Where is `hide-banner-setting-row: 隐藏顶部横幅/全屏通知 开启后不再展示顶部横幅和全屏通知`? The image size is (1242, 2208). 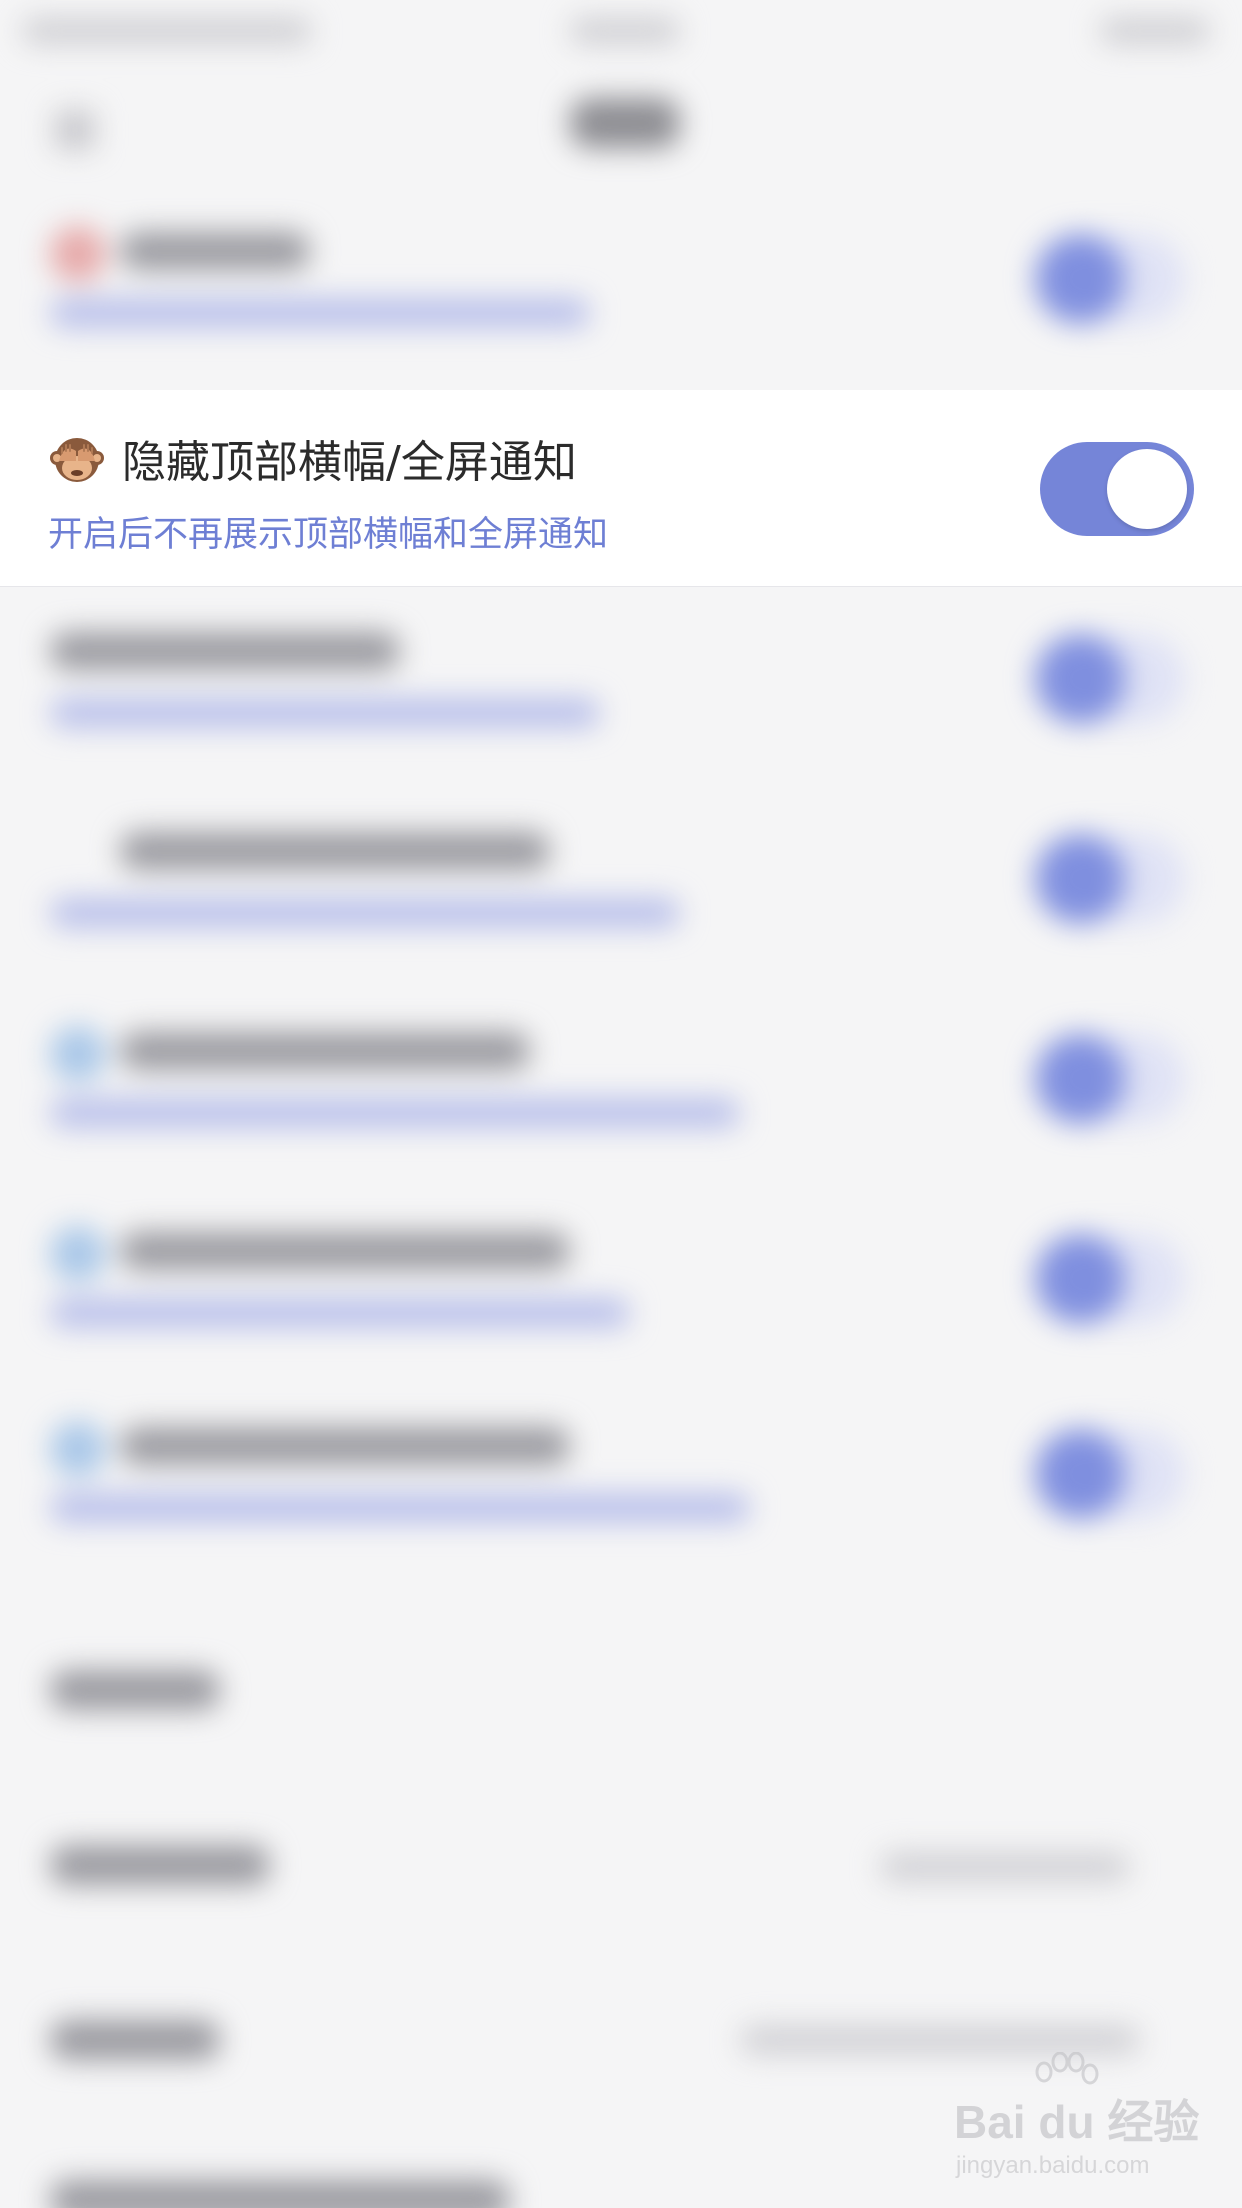
hide-banner-setting-row: 隐藏顶部横幅/全屏通知 开启后不再展示顶部横幅和全屏通知 is located at coordinates (621, 488).